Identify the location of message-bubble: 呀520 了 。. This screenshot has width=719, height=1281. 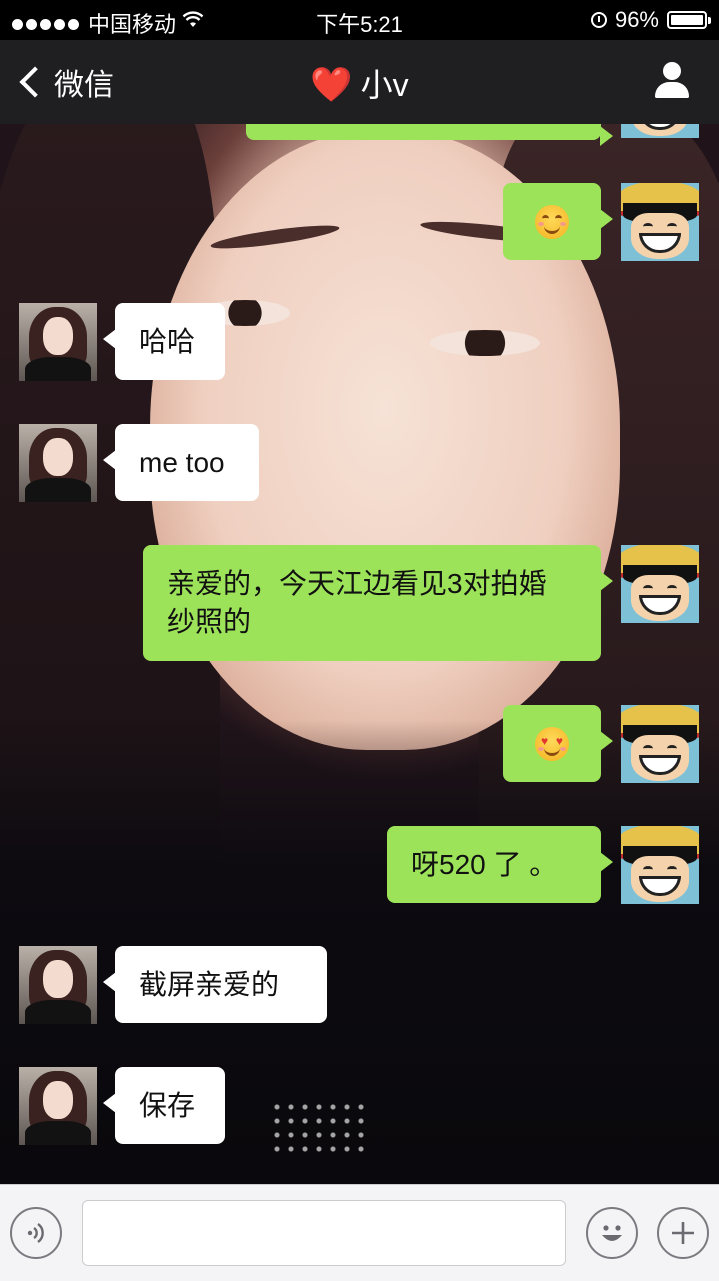
(500, 864).